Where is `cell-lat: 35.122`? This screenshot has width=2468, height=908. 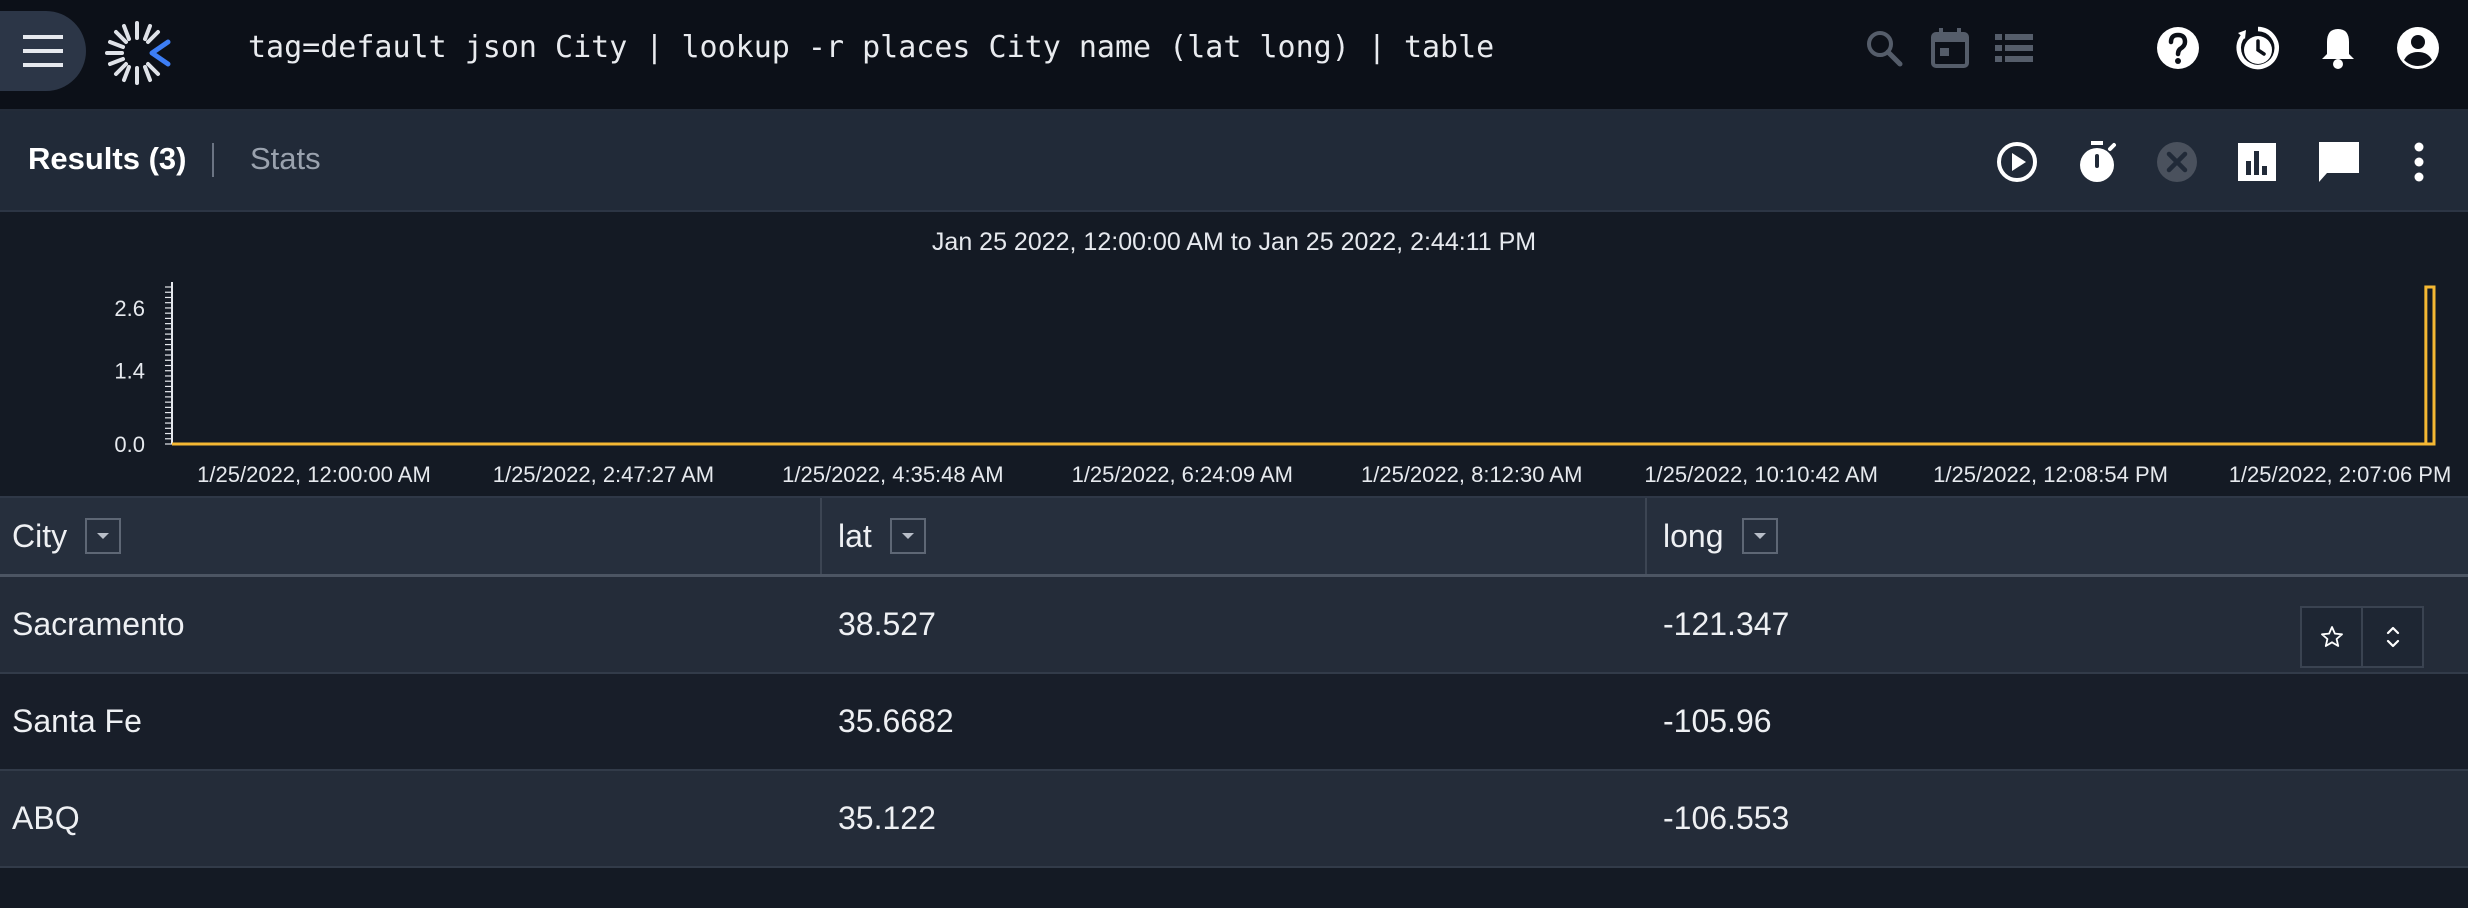
cell-lat: 35.122 is located at coordinates (887, 818).